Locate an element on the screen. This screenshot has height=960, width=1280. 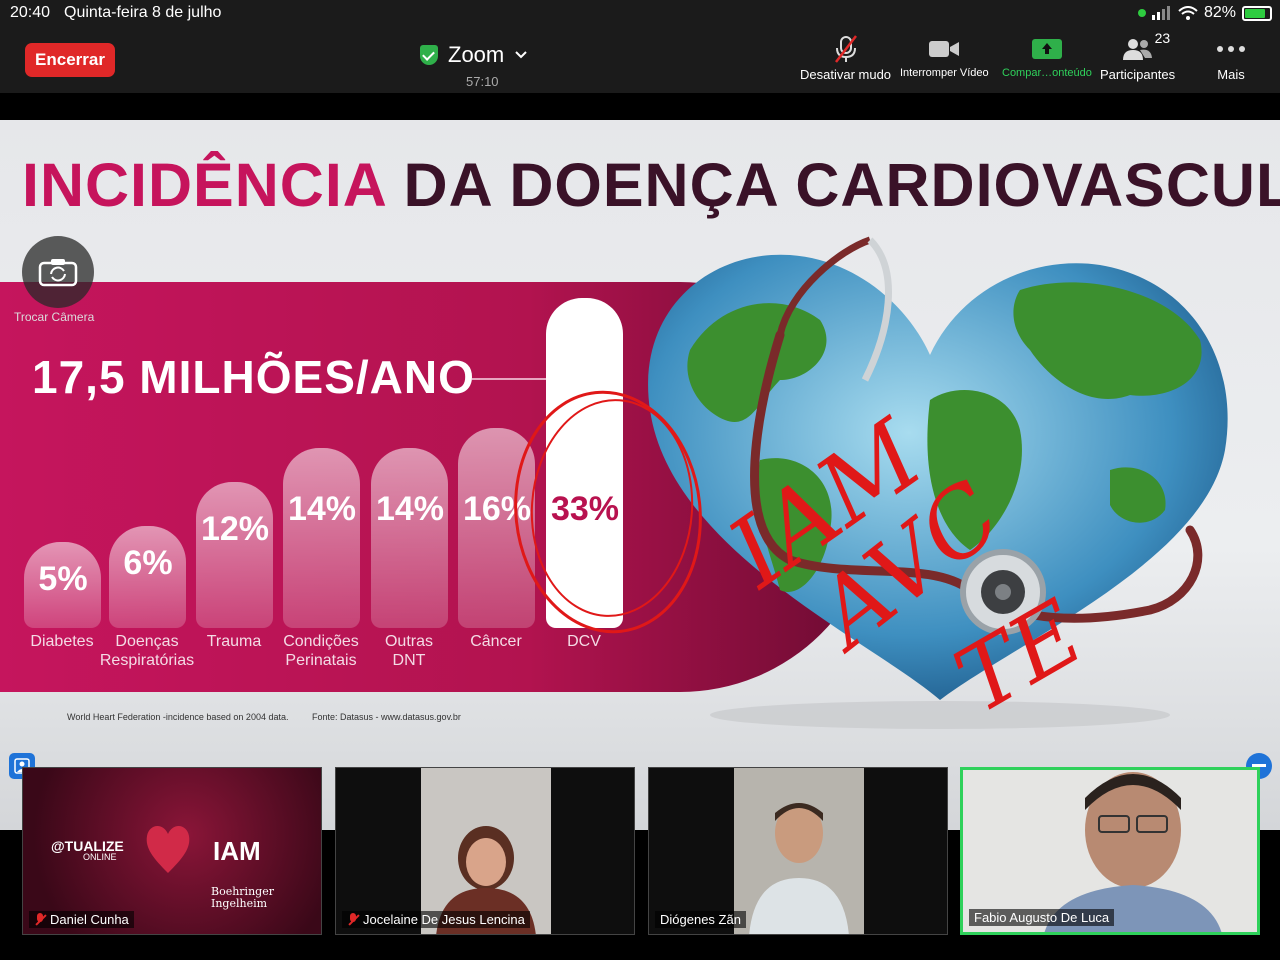
stop-video-button: Interromper Vídeo is located at coordinates (944, 56).